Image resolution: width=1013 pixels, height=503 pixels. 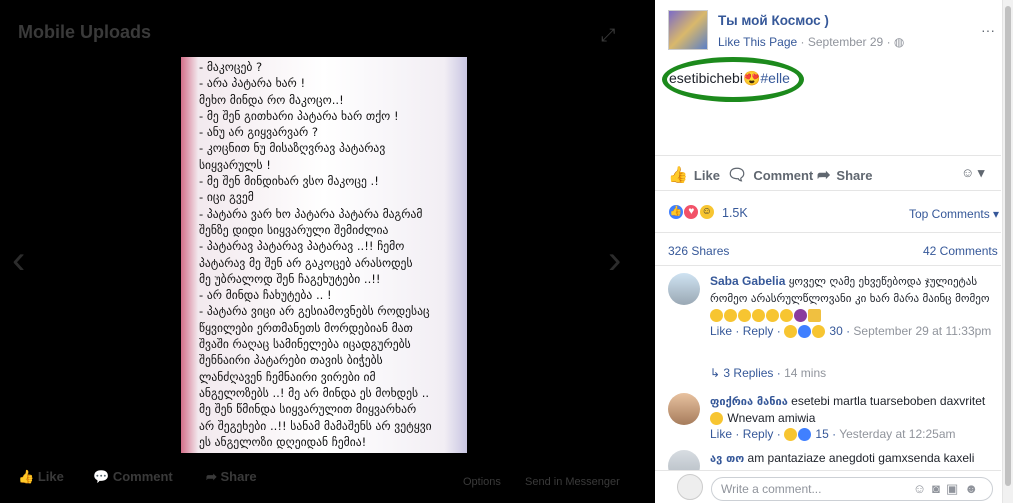 What do you see at coordinates (252, 83) in the screenshot?
I see `photo-text-line: - არა პატარა ხარ !` at bounding box center [252, 83].